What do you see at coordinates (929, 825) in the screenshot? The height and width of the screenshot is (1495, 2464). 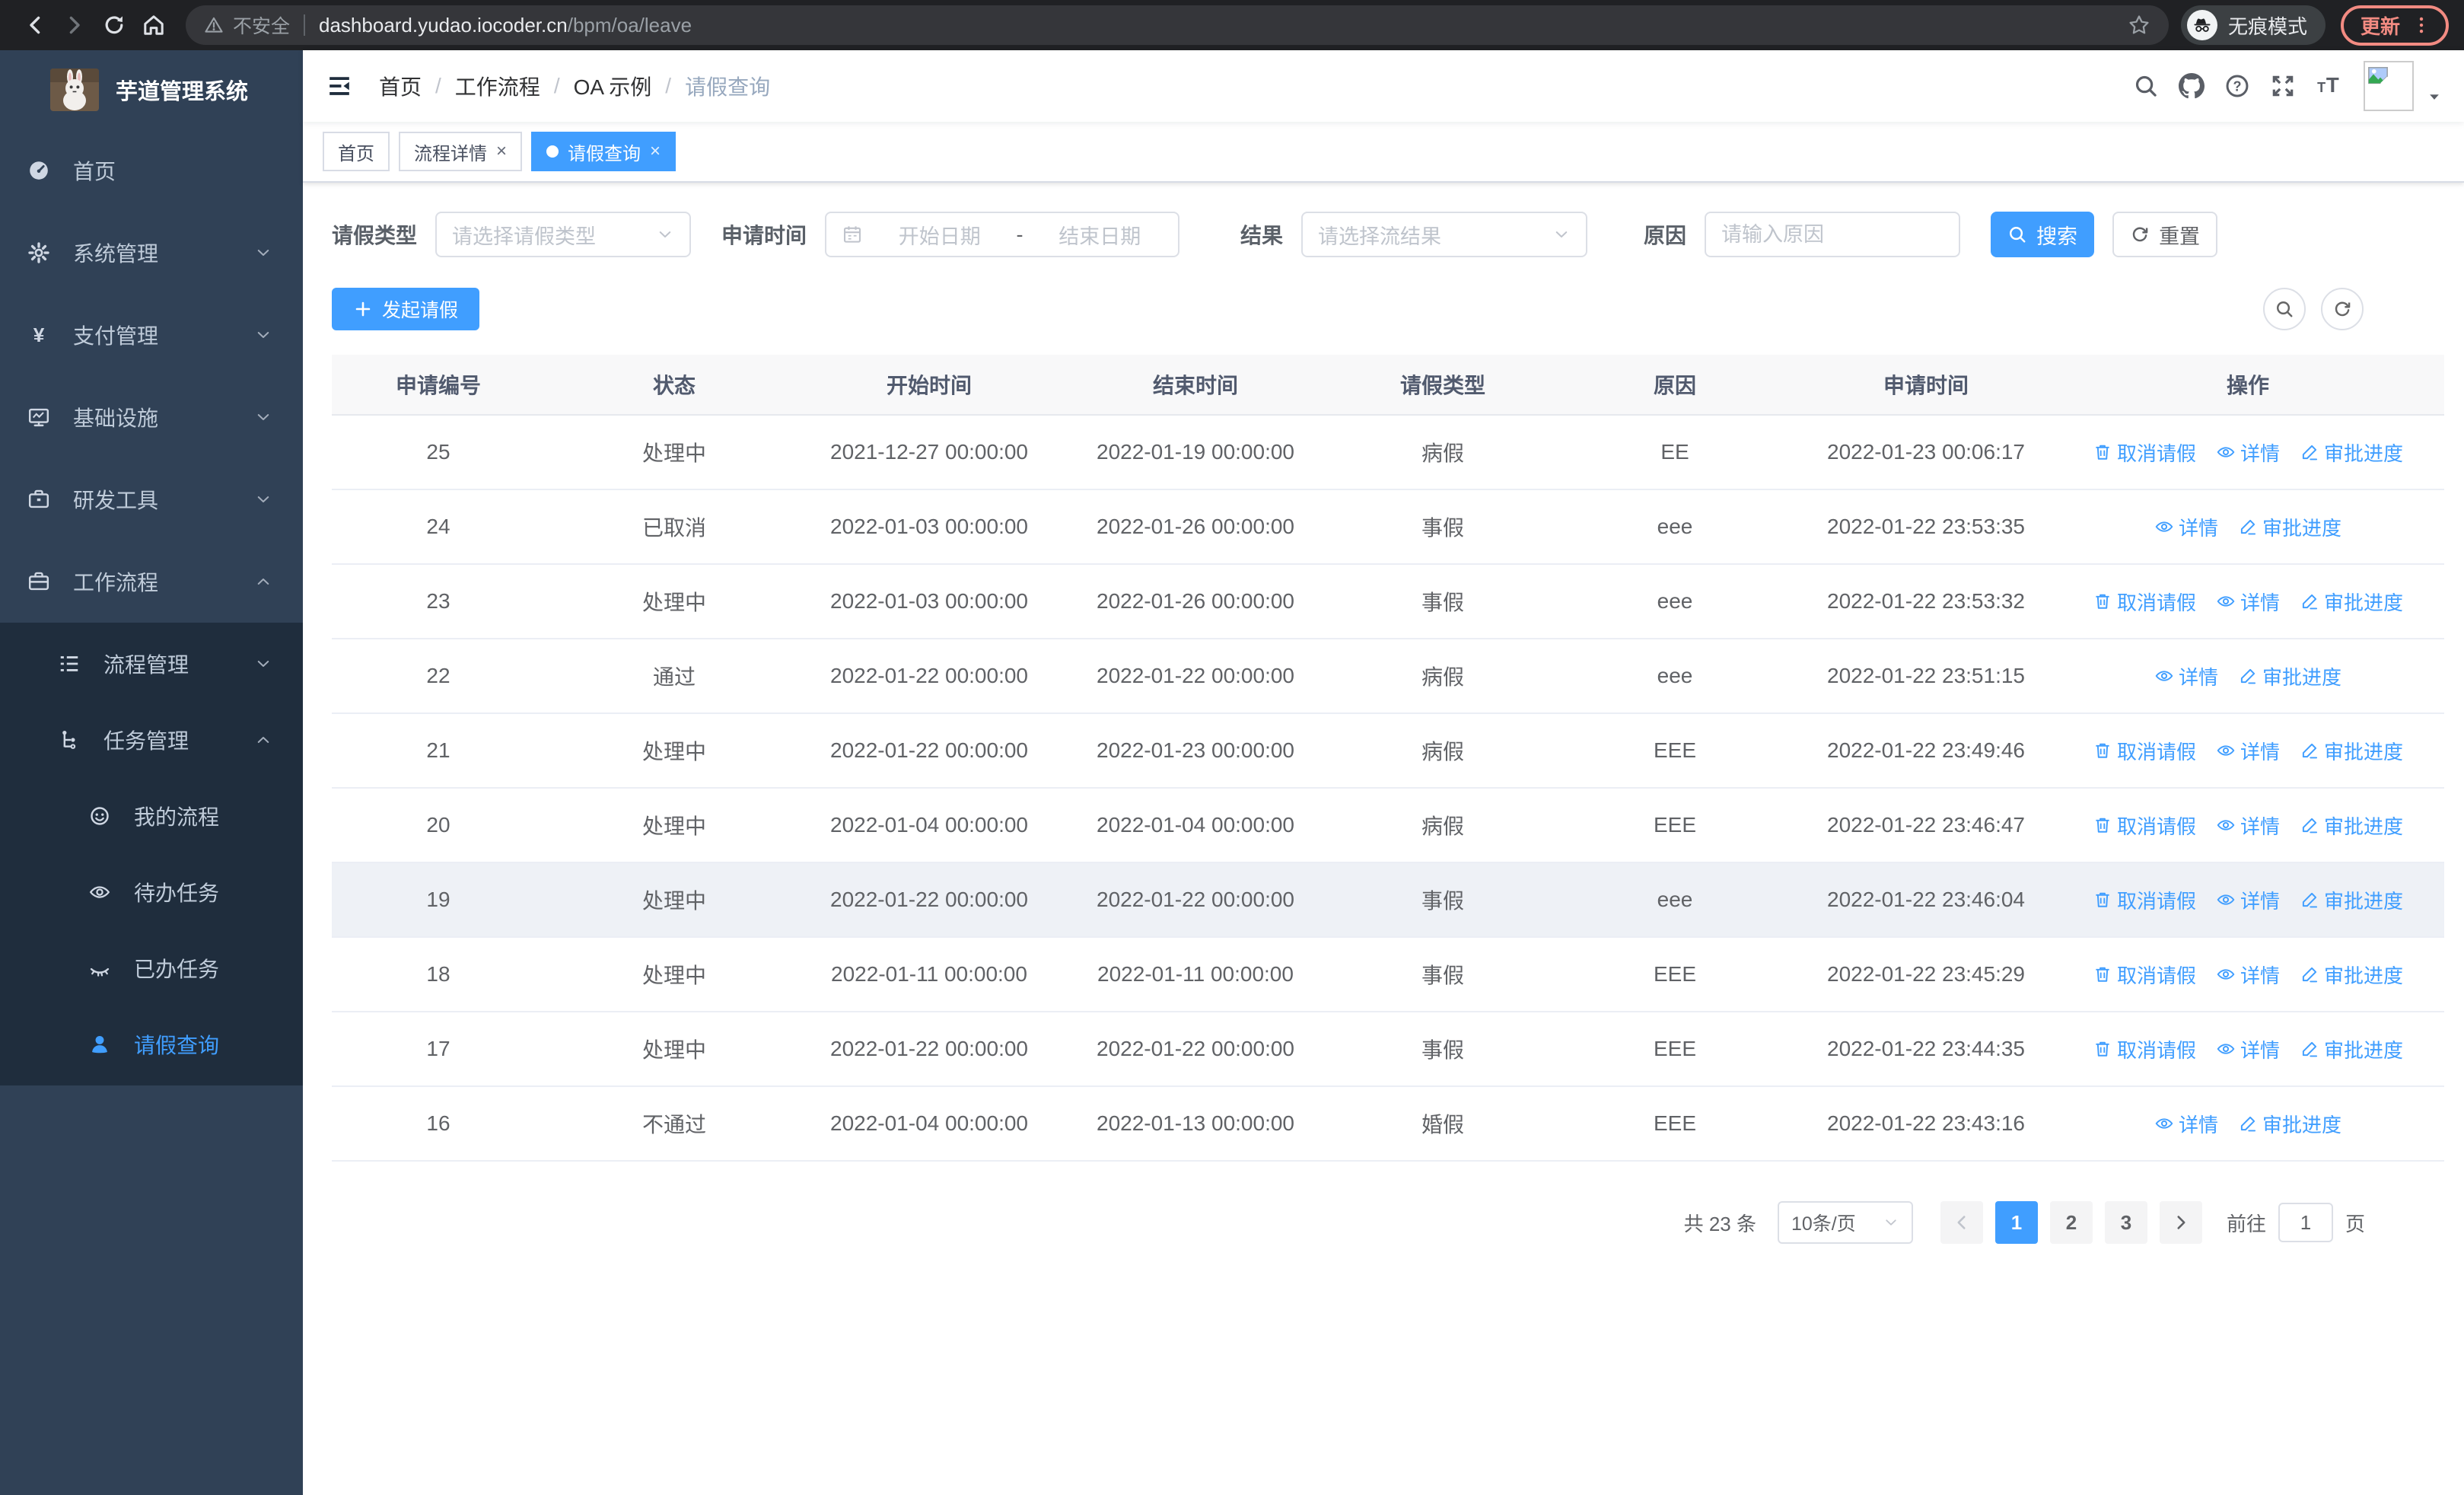 I see `table-cell: 2022-01-04 00:00:00` at bounding box center [929, 825].